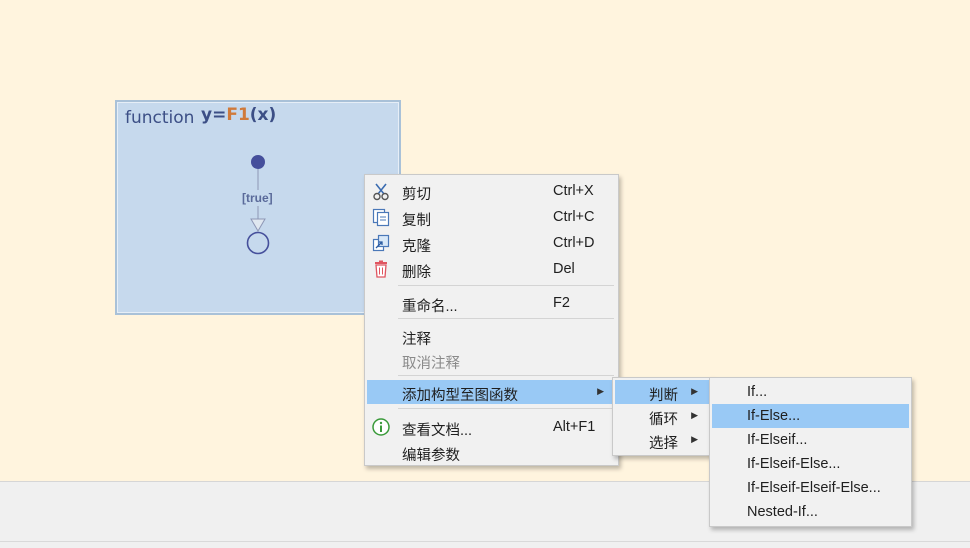 Image resolution: width=970 pixels, height=548 pixels. I want to click on copy-icon, so click(381, 217).